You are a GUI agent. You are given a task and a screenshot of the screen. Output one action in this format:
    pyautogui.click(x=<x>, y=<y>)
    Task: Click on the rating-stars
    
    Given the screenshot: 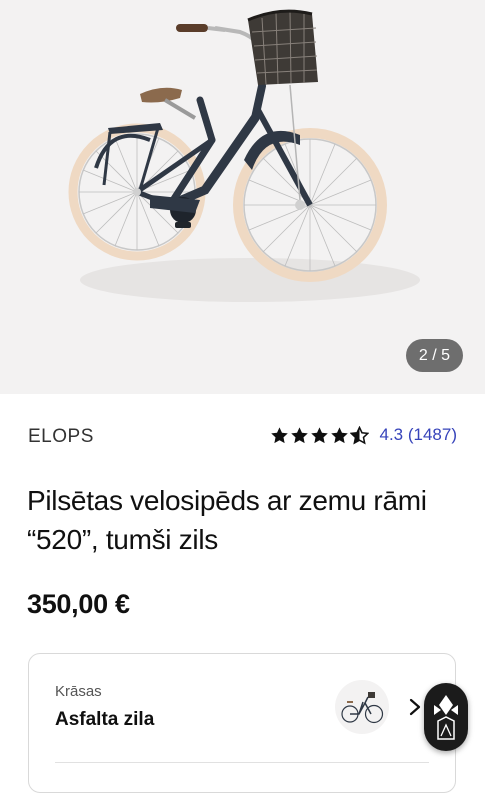 What is the action you would take?
    pyautogui.click(x=320, y=435)
    